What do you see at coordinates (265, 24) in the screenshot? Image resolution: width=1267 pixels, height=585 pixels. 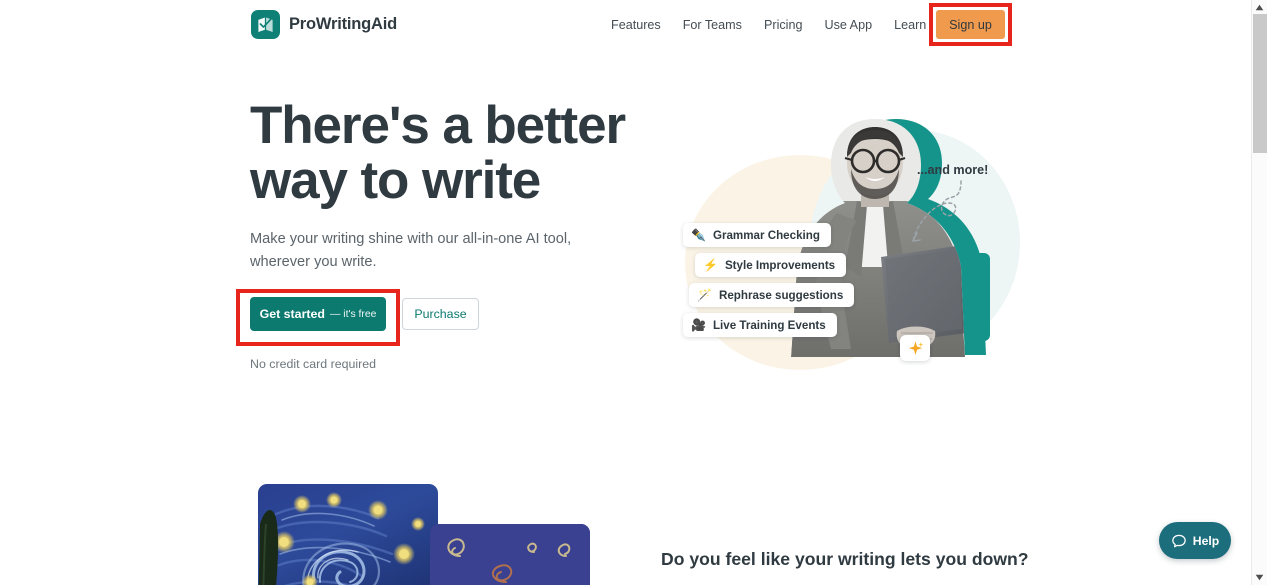 I see `book-logo-icon` at bounding box center [265, 24].